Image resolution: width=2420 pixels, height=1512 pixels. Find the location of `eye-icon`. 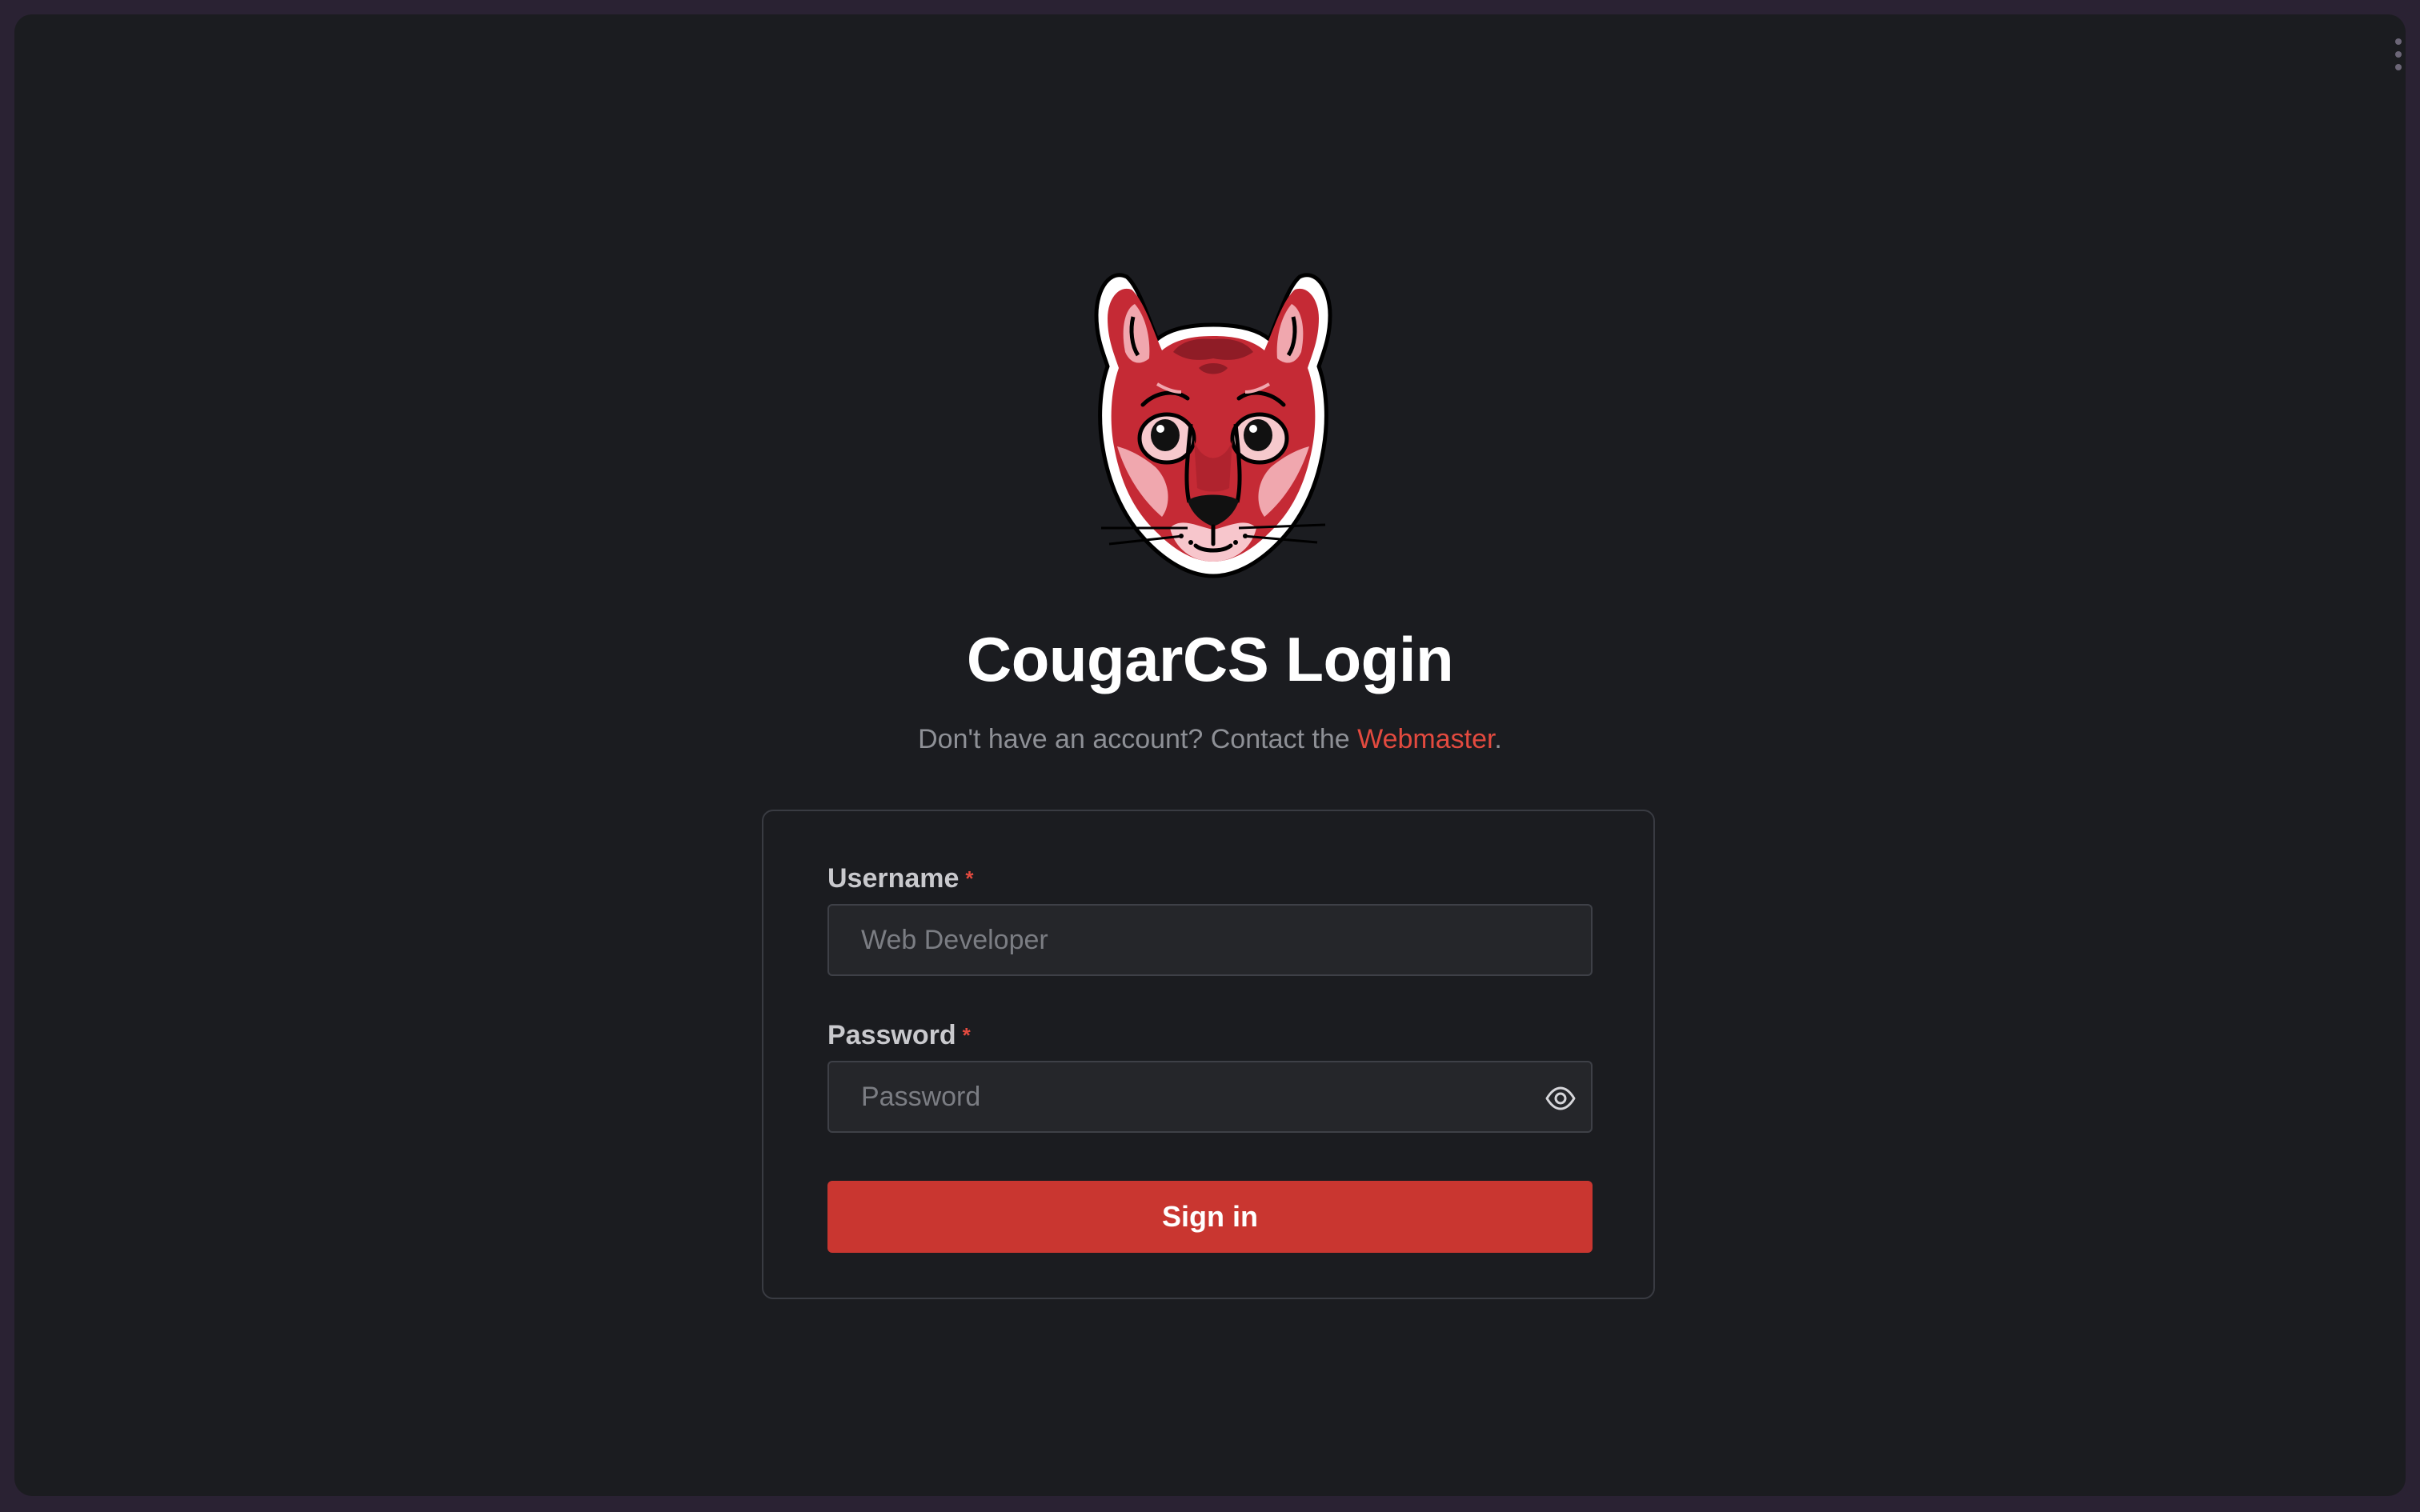

eye-icon is located at coordinates (1561, 1098).